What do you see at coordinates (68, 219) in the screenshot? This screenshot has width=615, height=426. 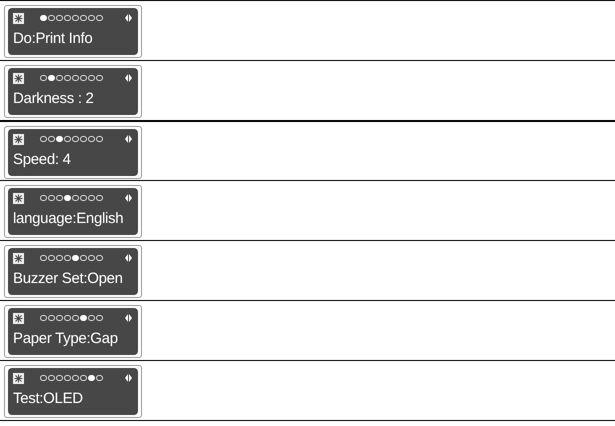 I see `setting-label: language:English` at bounding box center [68, 219].